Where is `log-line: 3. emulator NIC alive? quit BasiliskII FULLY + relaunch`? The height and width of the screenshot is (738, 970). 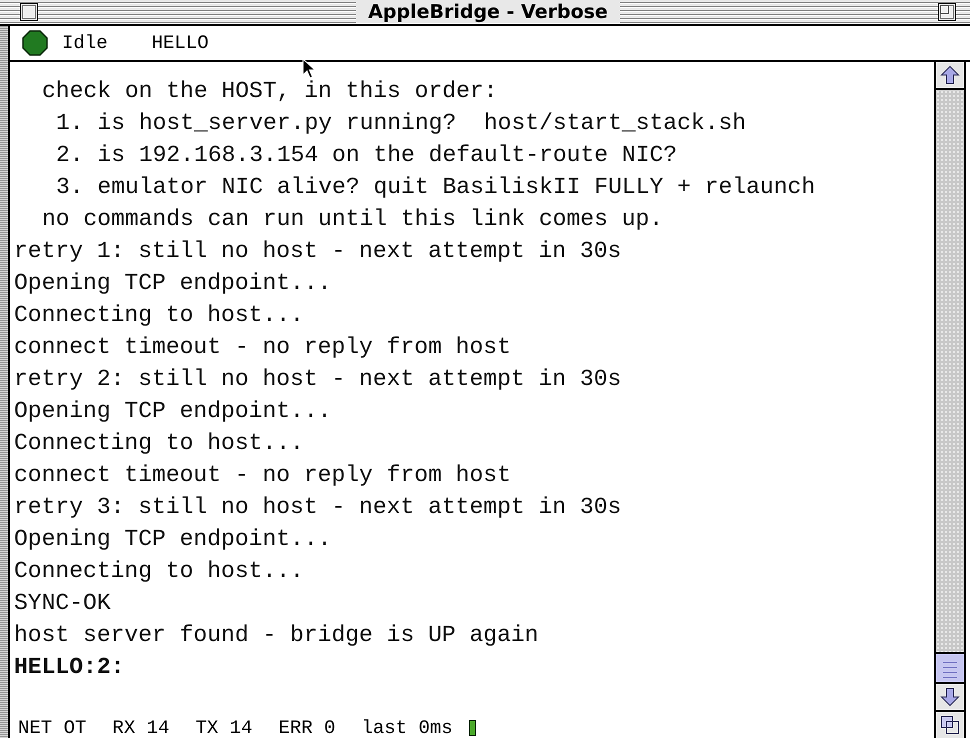
log-line: 3. emulator NIC alive? quit BasiliskII FULLY + relaunch is located at coordinates (436, 187).